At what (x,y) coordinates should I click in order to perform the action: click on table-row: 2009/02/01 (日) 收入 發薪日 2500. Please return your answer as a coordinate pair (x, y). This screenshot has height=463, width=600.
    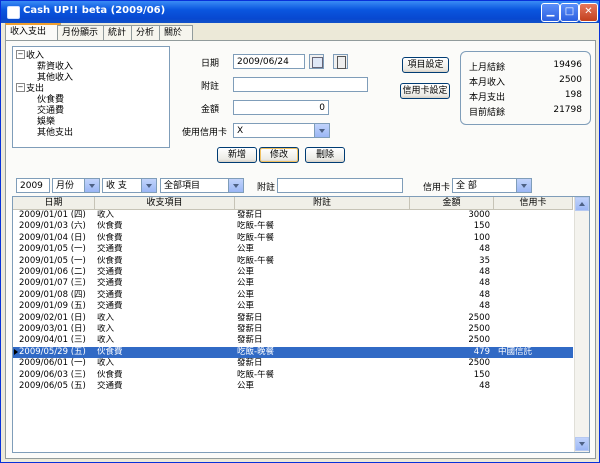
    Looking at the image, I should click on (293, 318).